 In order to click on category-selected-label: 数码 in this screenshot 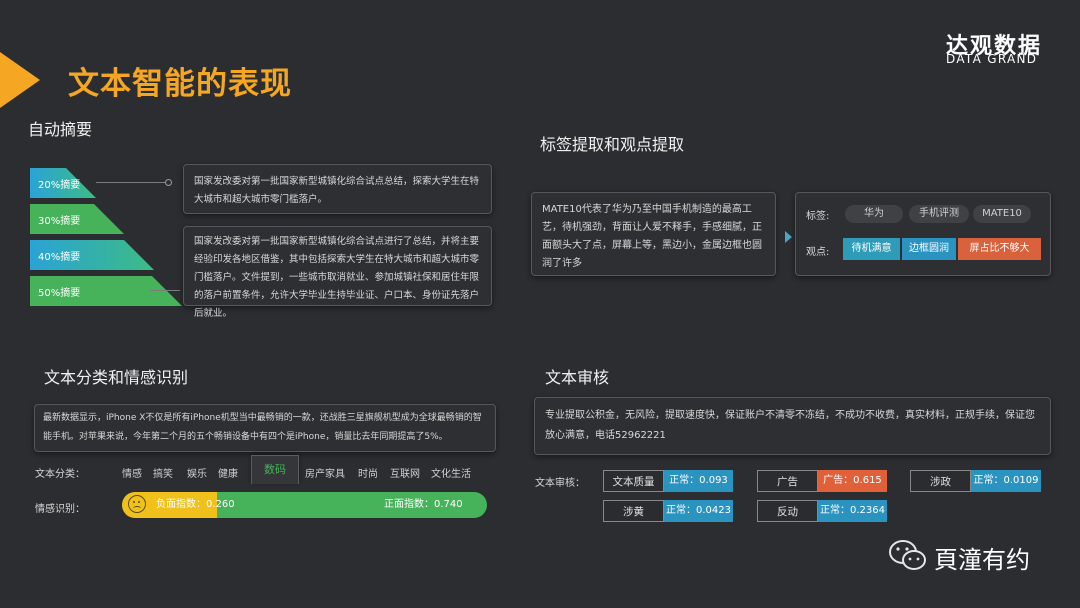, I will do `click(275, 469)`.